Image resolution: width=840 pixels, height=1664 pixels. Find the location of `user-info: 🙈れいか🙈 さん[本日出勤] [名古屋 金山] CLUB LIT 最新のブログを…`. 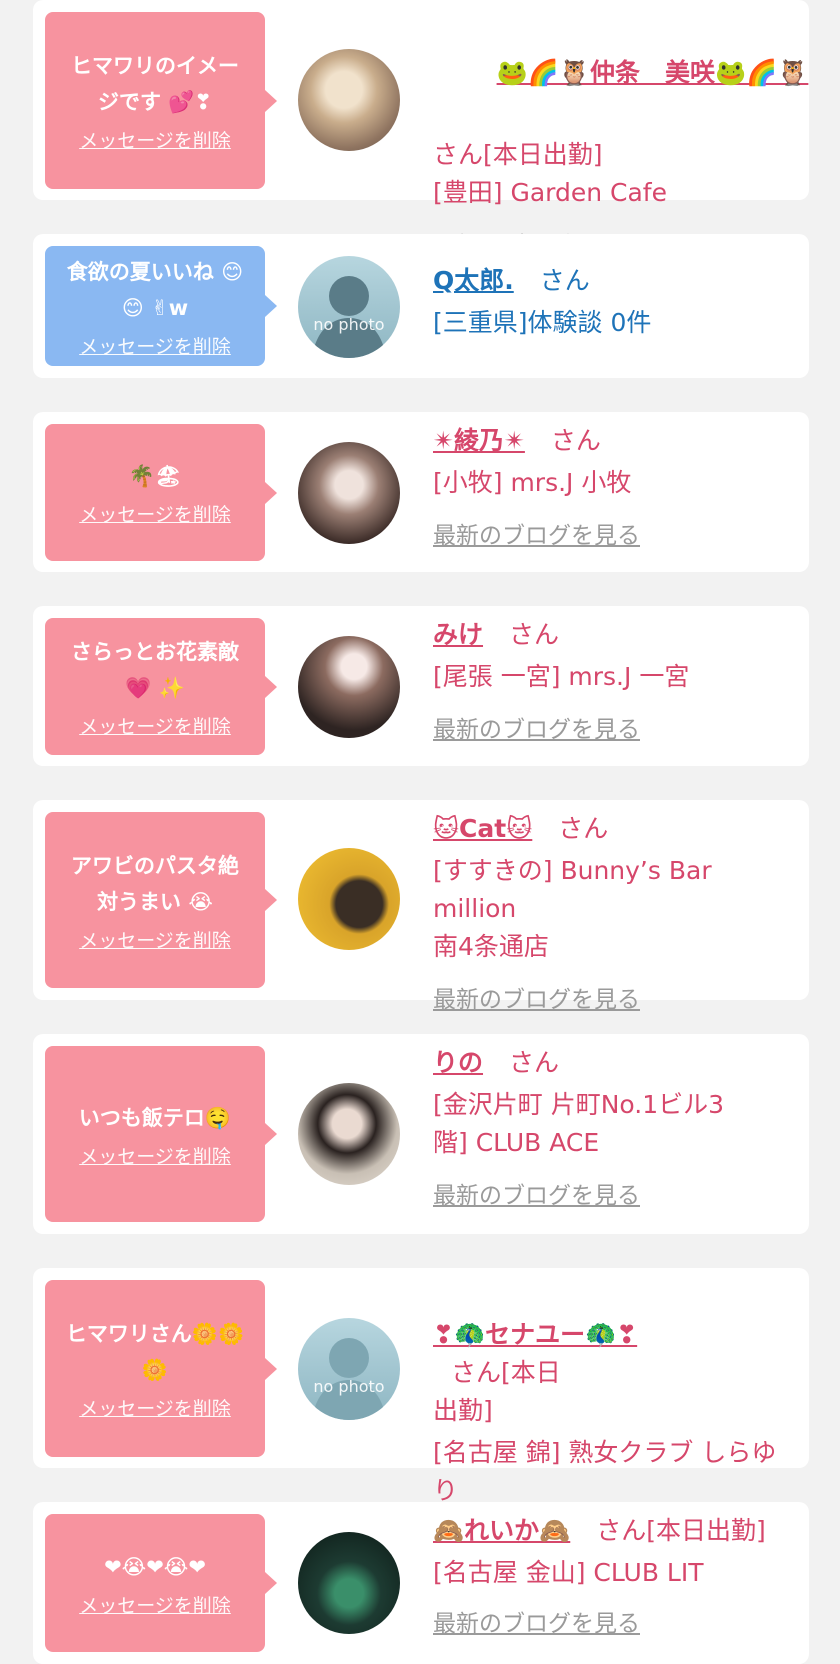

user-info: 🙈れいか🙈 さん[本日出勤] [名古屋 金山] CLUB LIT 最新のブログを… is located at coordinates (613, 1577).